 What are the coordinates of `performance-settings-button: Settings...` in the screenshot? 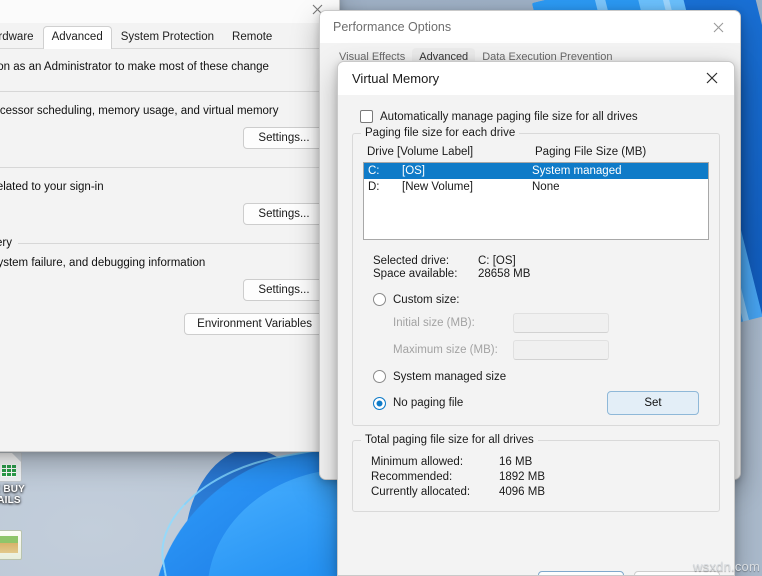 It's located at (284, 138).